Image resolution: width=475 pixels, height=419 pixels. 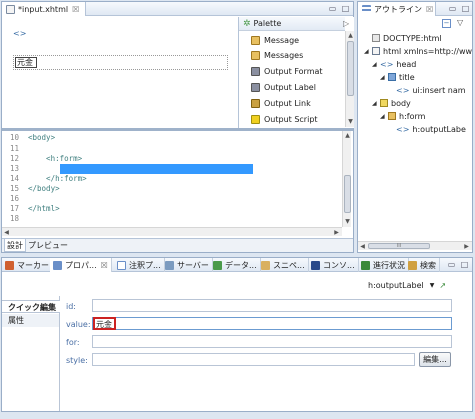 I want to click on palette-item-output-format: Output Format, so click(x=287, y=71).